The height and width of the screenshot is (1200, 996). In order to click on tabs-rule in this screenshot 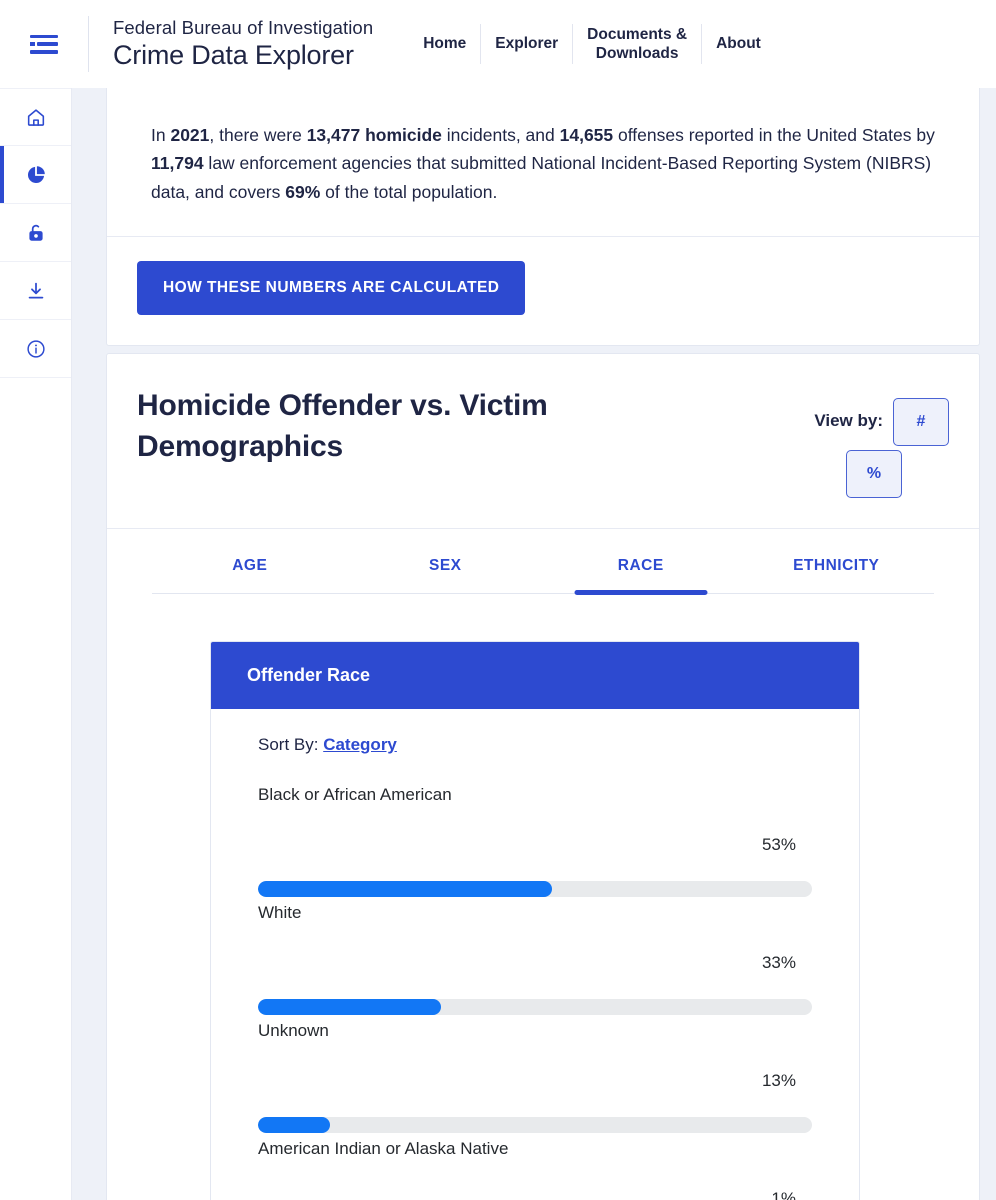, I will do `click(543, 593)`.